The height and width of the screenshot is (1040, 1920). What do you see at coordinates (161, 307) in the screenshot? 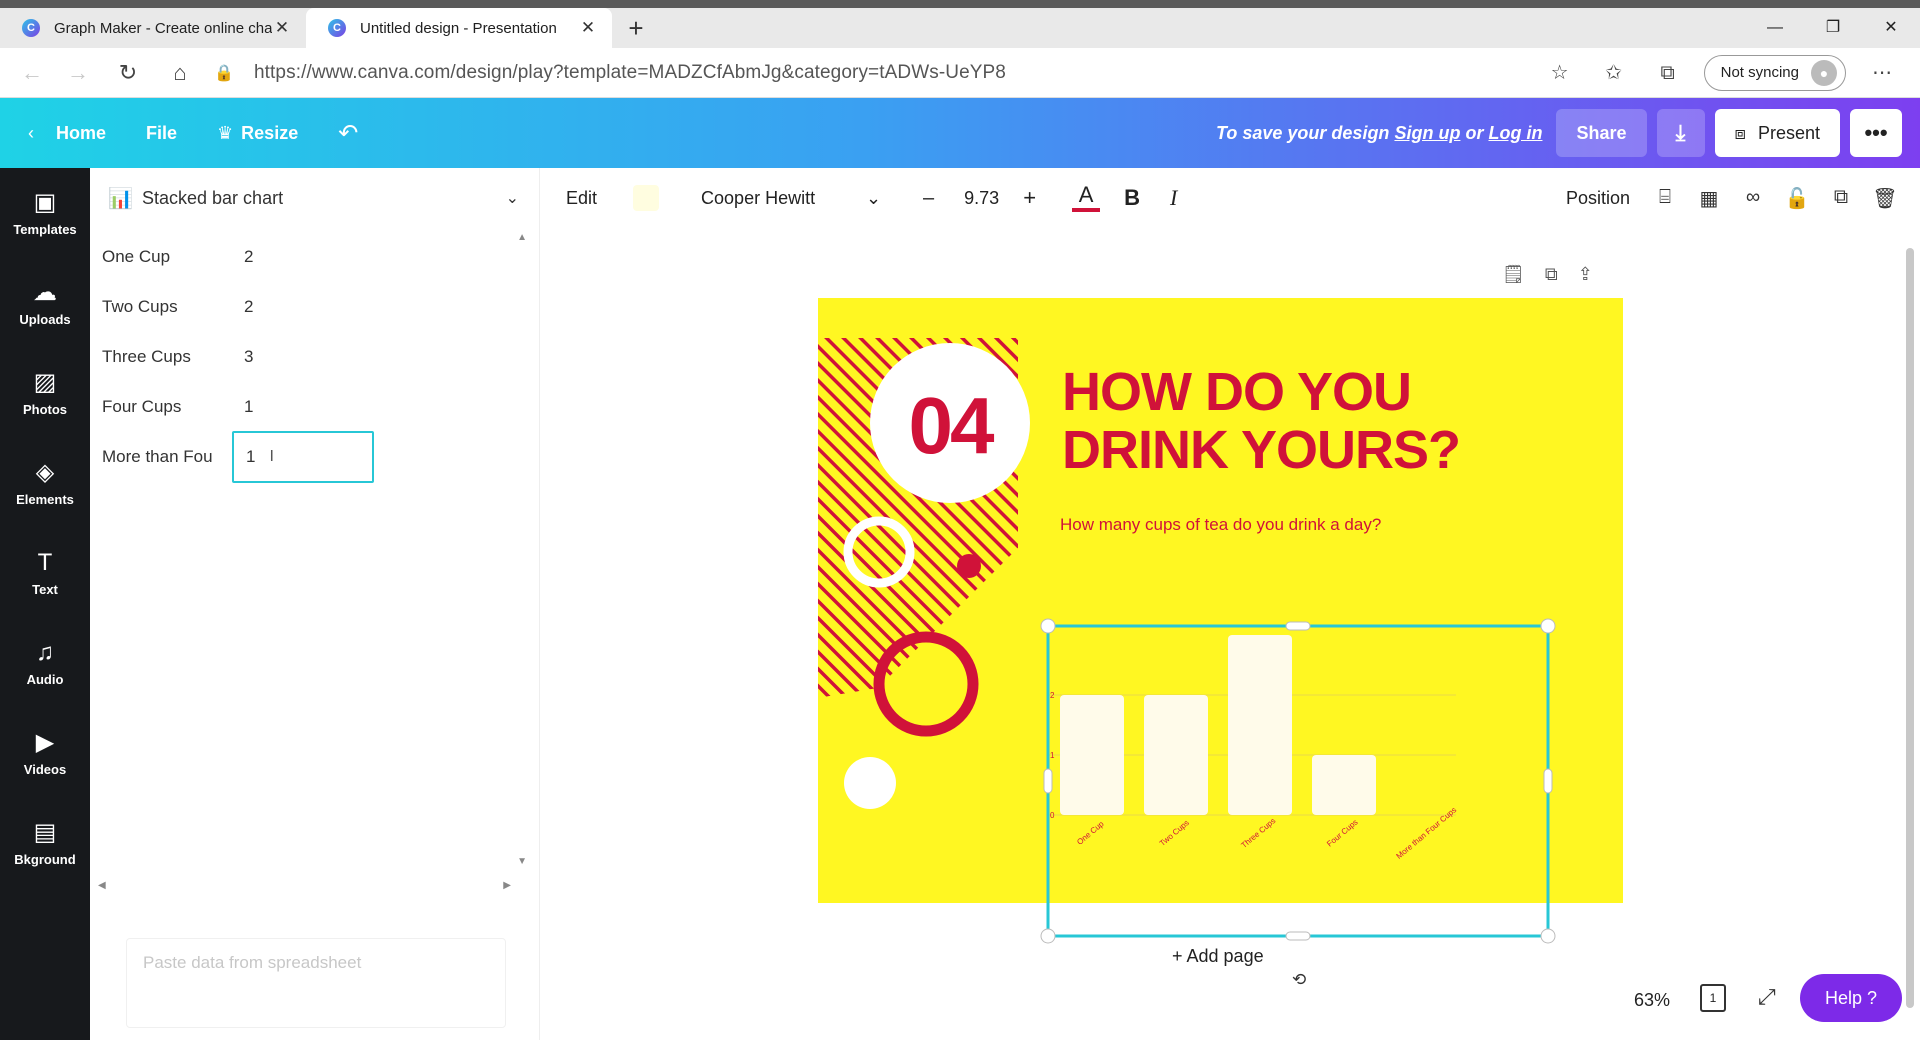
I see `row-label-cell: Two Cups` at bounding box center [161, 307].